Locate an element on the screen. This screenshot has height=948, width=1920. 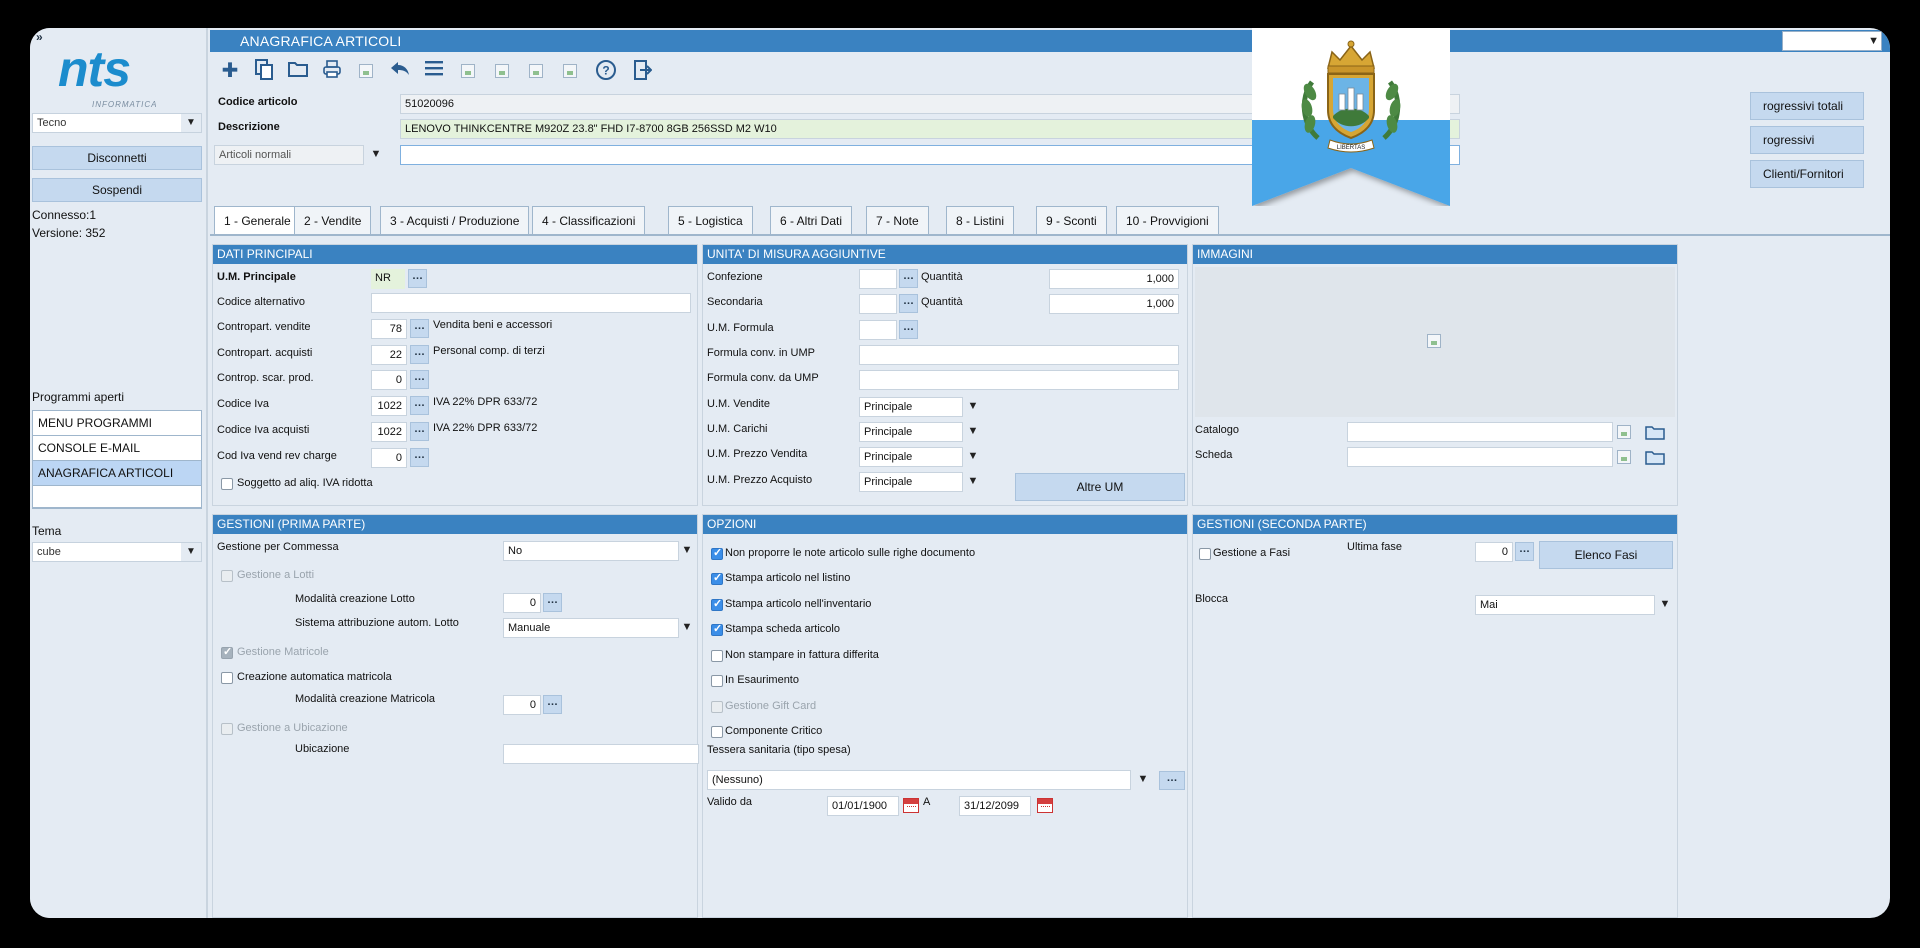
um-vendite-select: Principale is located at coordinates (911, 407).